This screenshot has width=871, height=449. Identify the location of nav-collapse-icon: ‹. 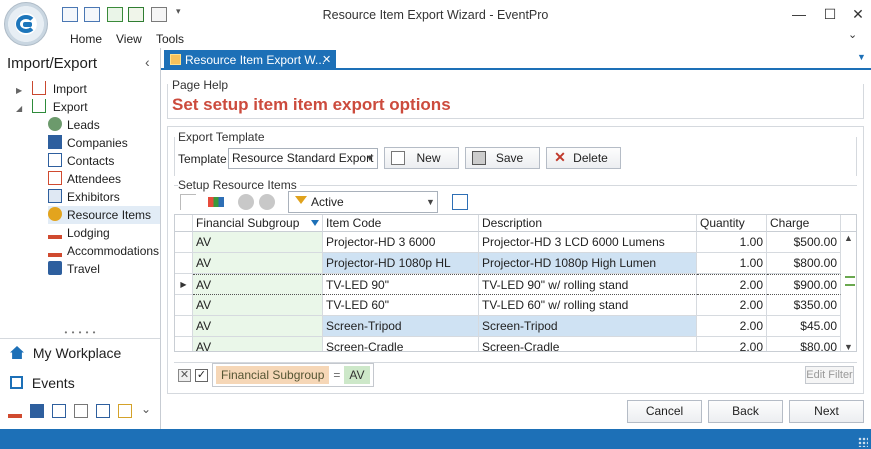
(147, 62).